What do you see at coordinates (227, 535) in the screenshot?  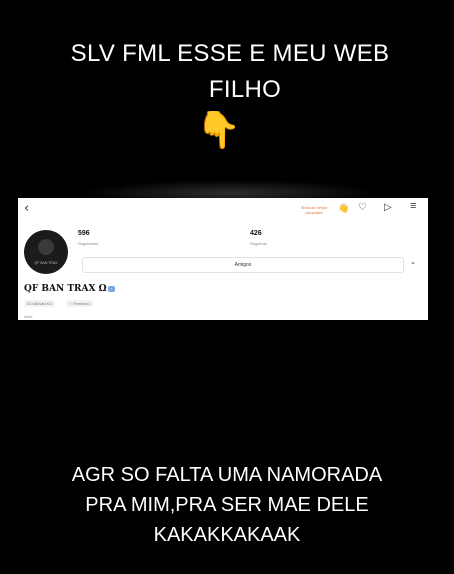 I see `bottom-caption-line3: KAKAKKAKAAK` at bounding box center [227, 535].